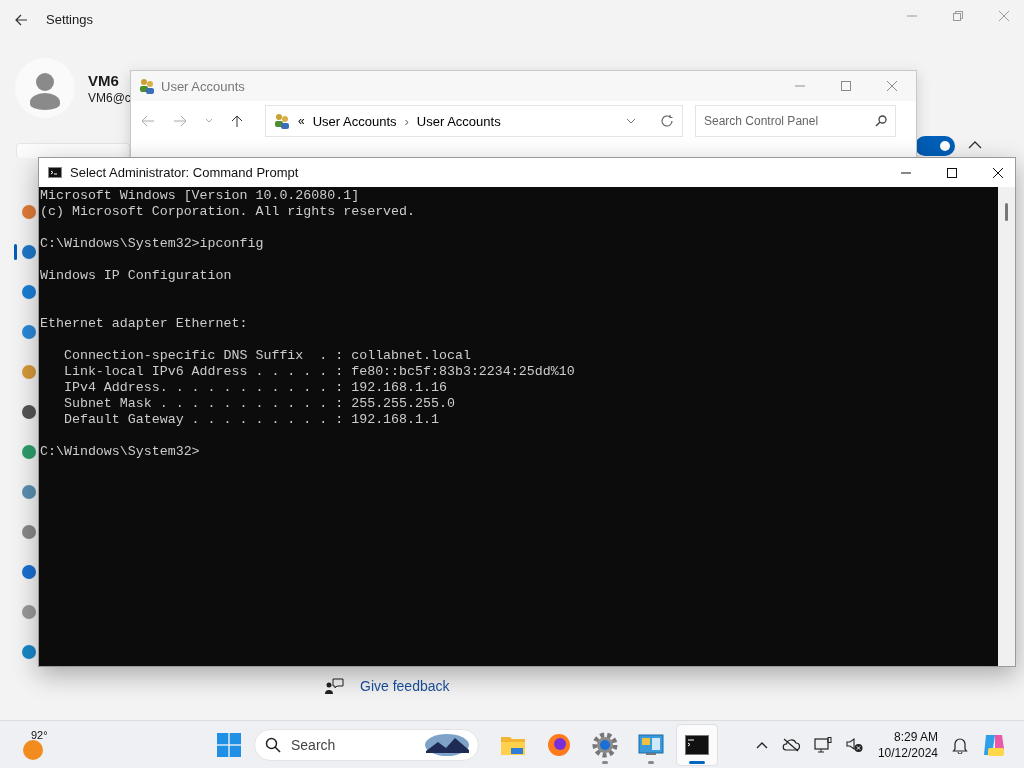 Image resolution: width=1024 pixels, height=768 pixels. I want to click on taskbar-app, so click(697, 744).